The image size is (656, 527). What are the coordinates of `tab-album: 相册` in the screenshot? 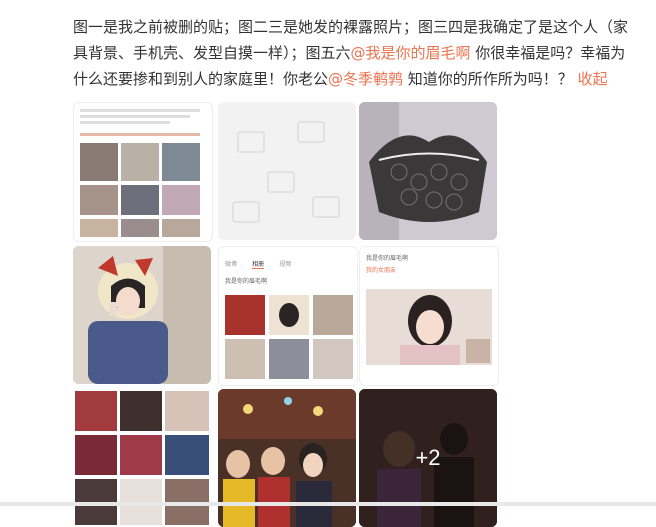 It's located at (258, 265).